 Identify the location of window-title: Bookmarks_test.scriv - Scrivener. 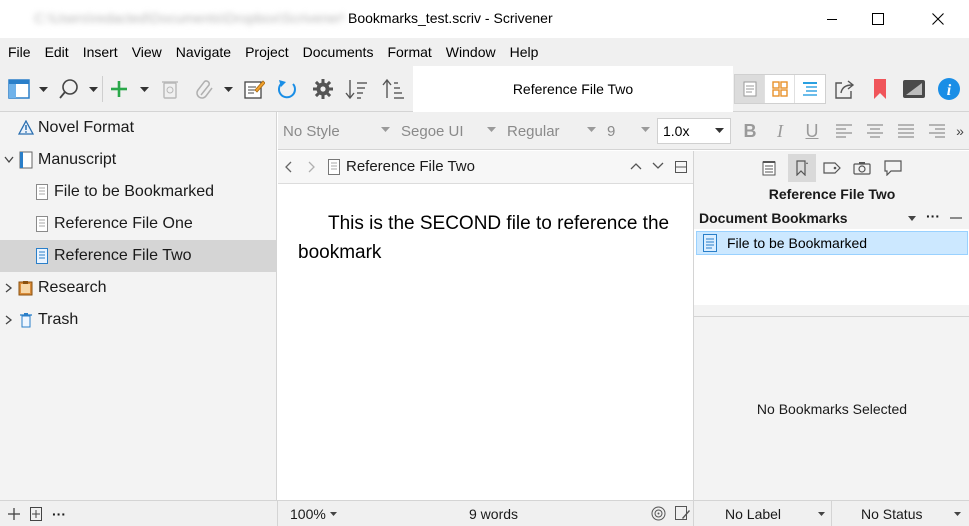
(450, 18).